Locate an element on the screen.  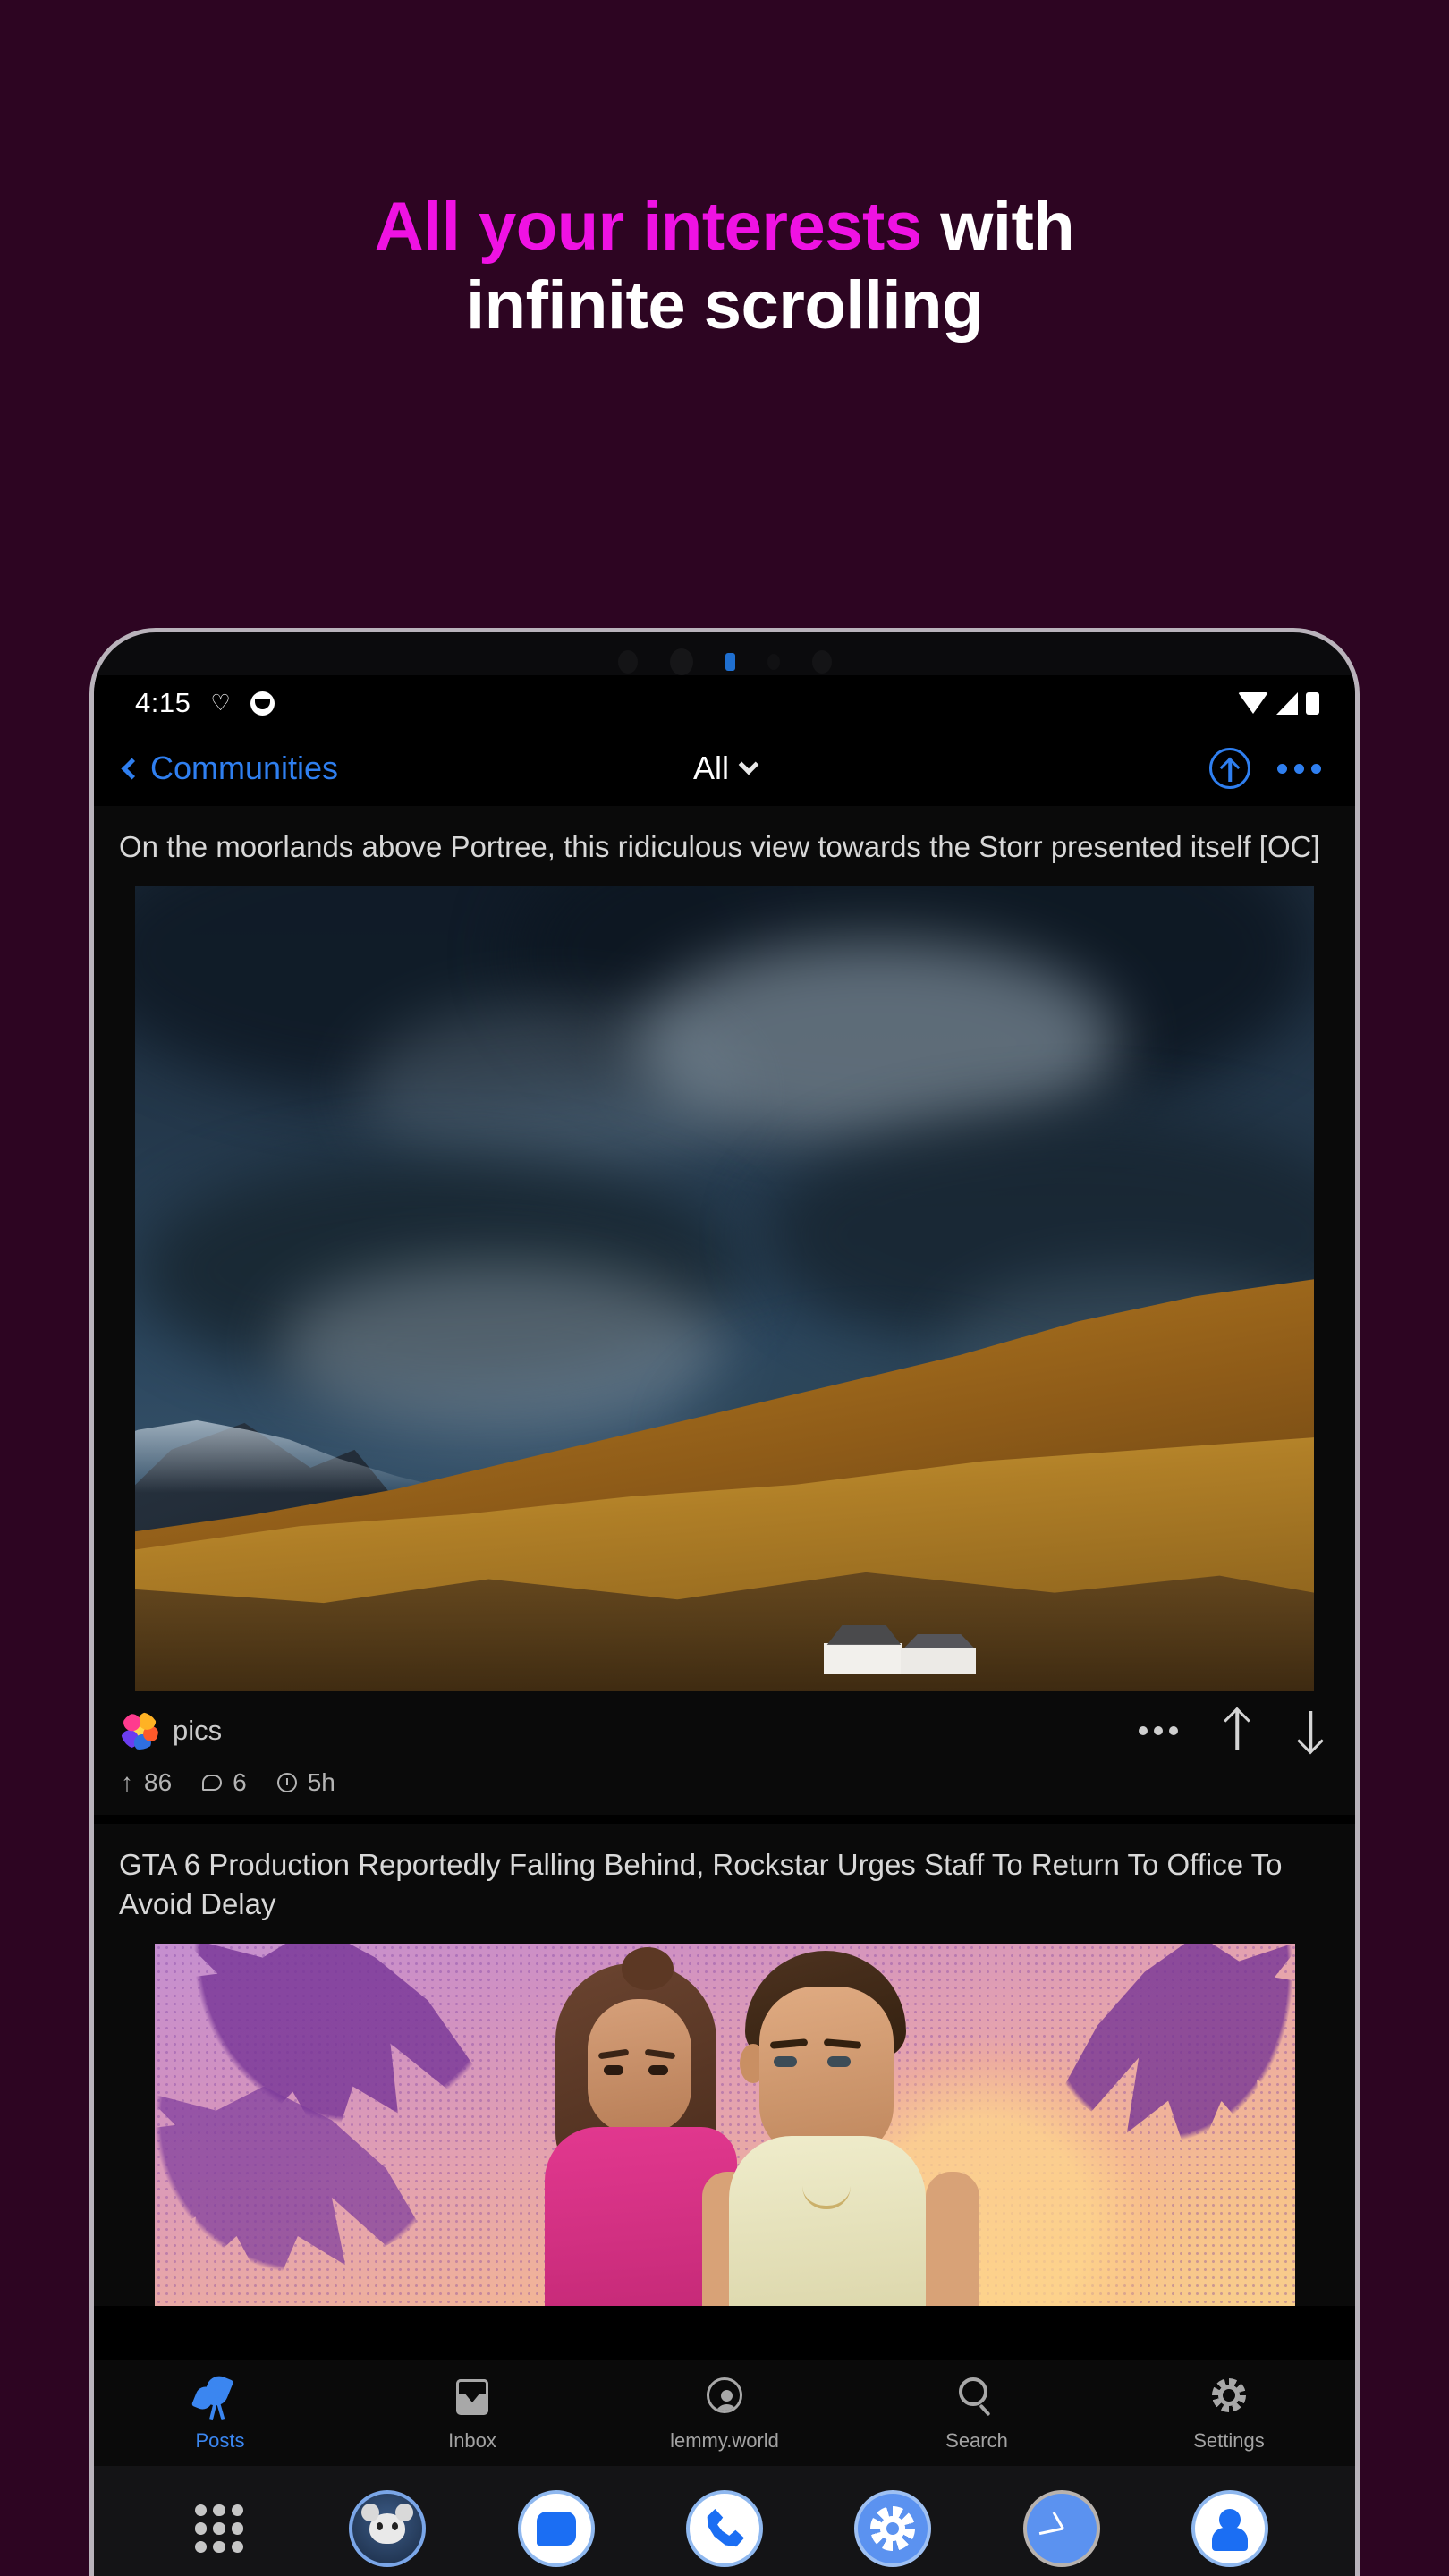
character-male is located at coordinates (840, 2125).